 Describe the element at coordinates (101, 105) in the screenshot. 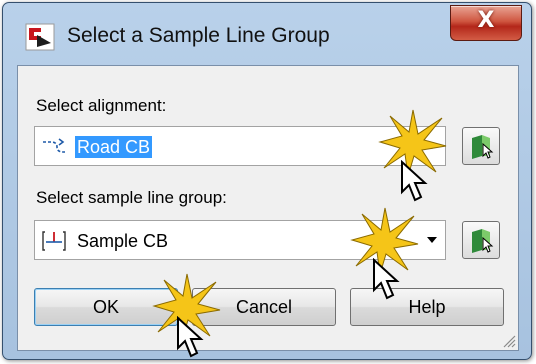

I see `alignment-label: Select alignment:` at that location.